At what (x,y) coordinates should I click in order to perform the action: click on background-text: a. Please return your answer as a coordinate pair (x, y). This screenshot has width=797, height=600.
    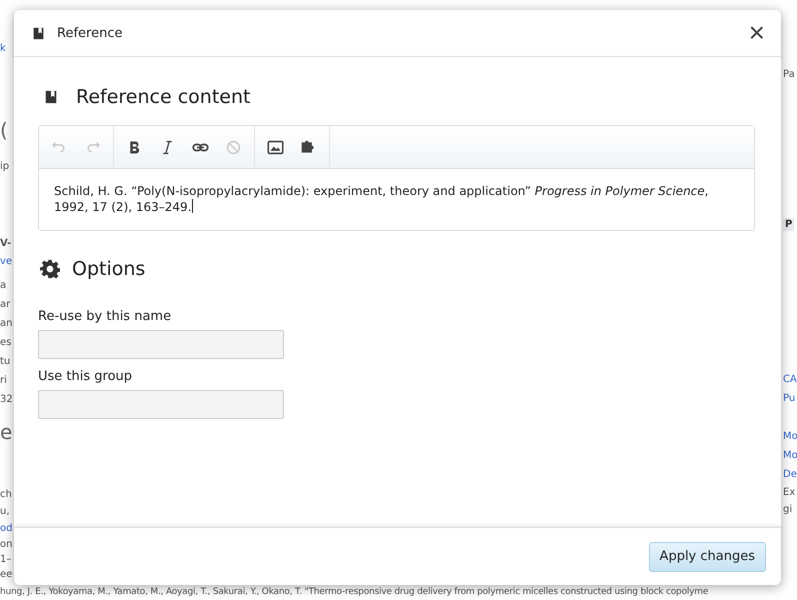
    Looking at the image, I should click on (3, 285).